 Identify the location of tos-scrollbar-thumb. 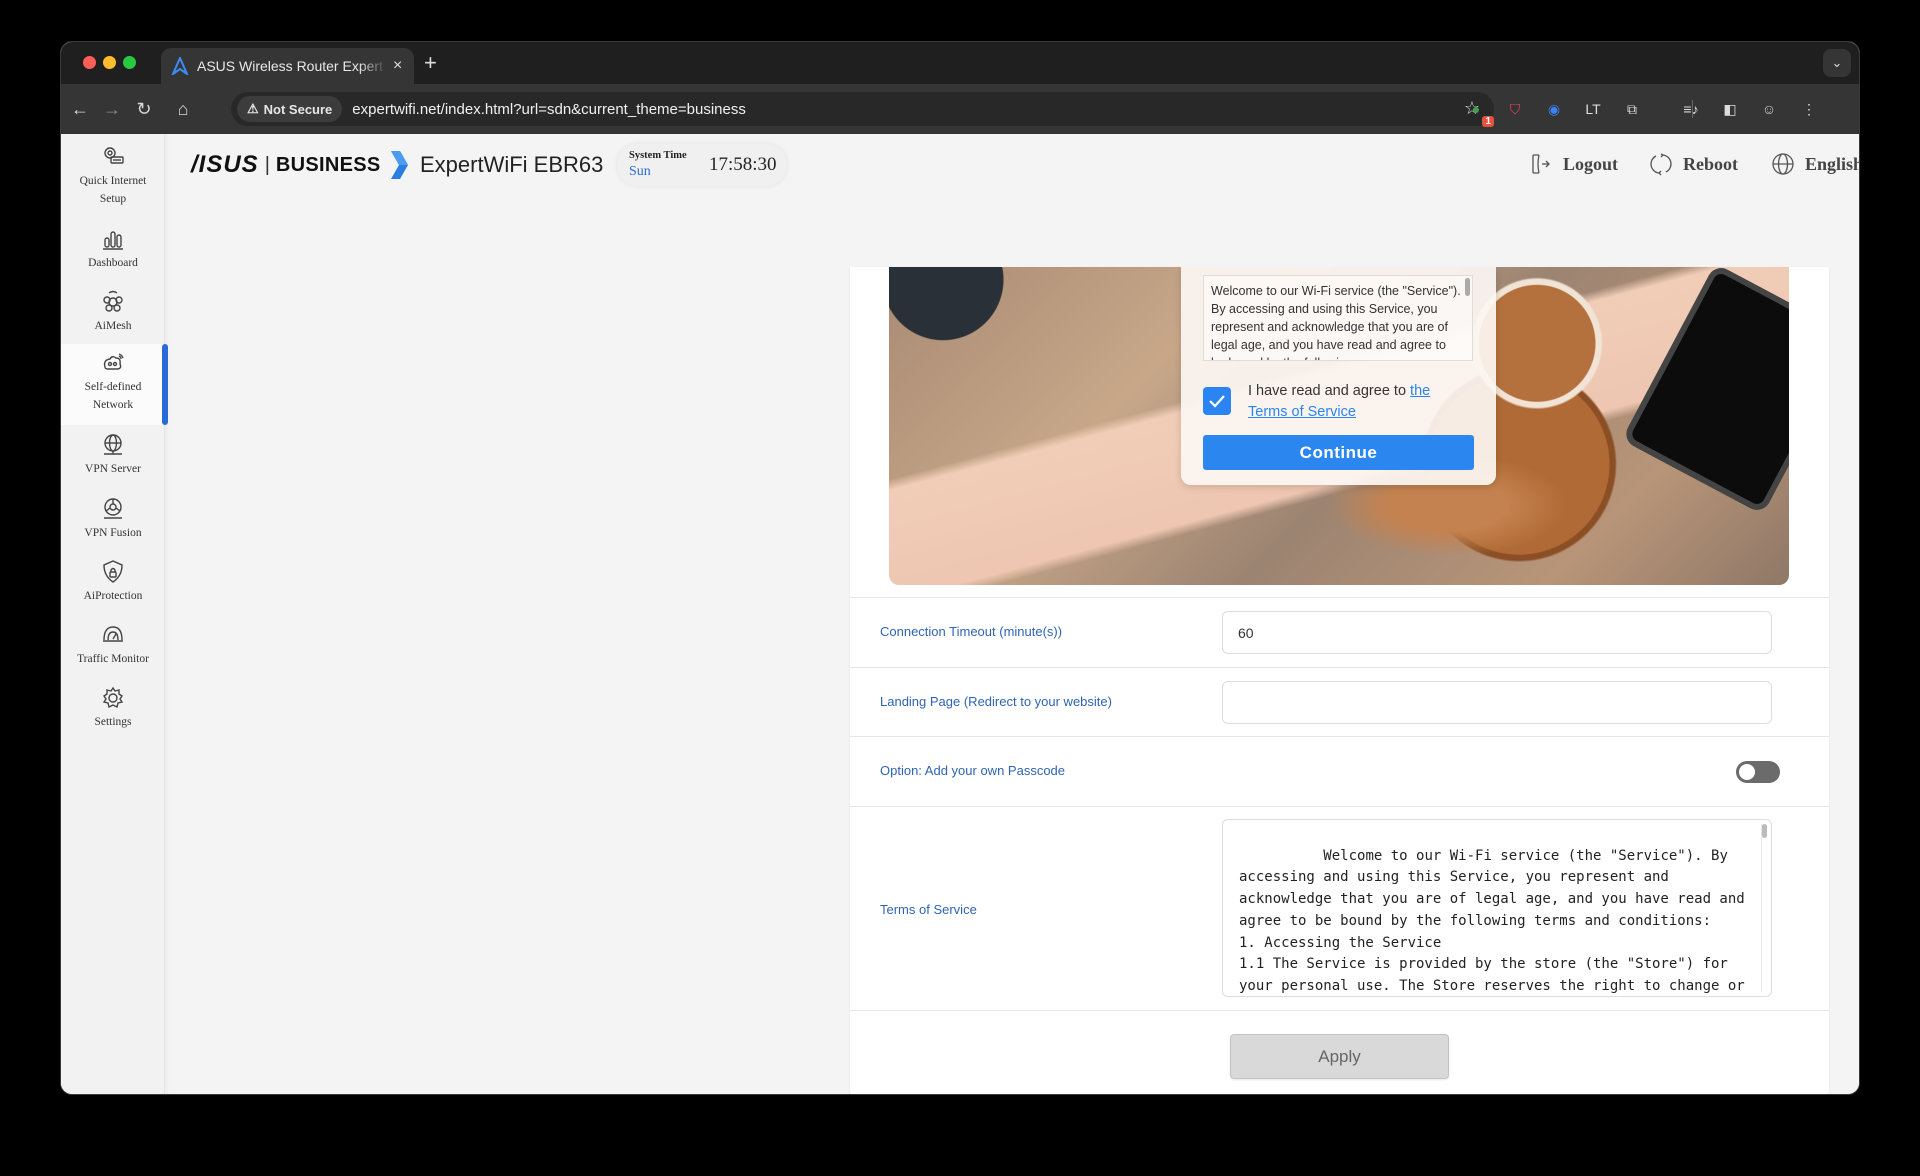
(1764, 831).